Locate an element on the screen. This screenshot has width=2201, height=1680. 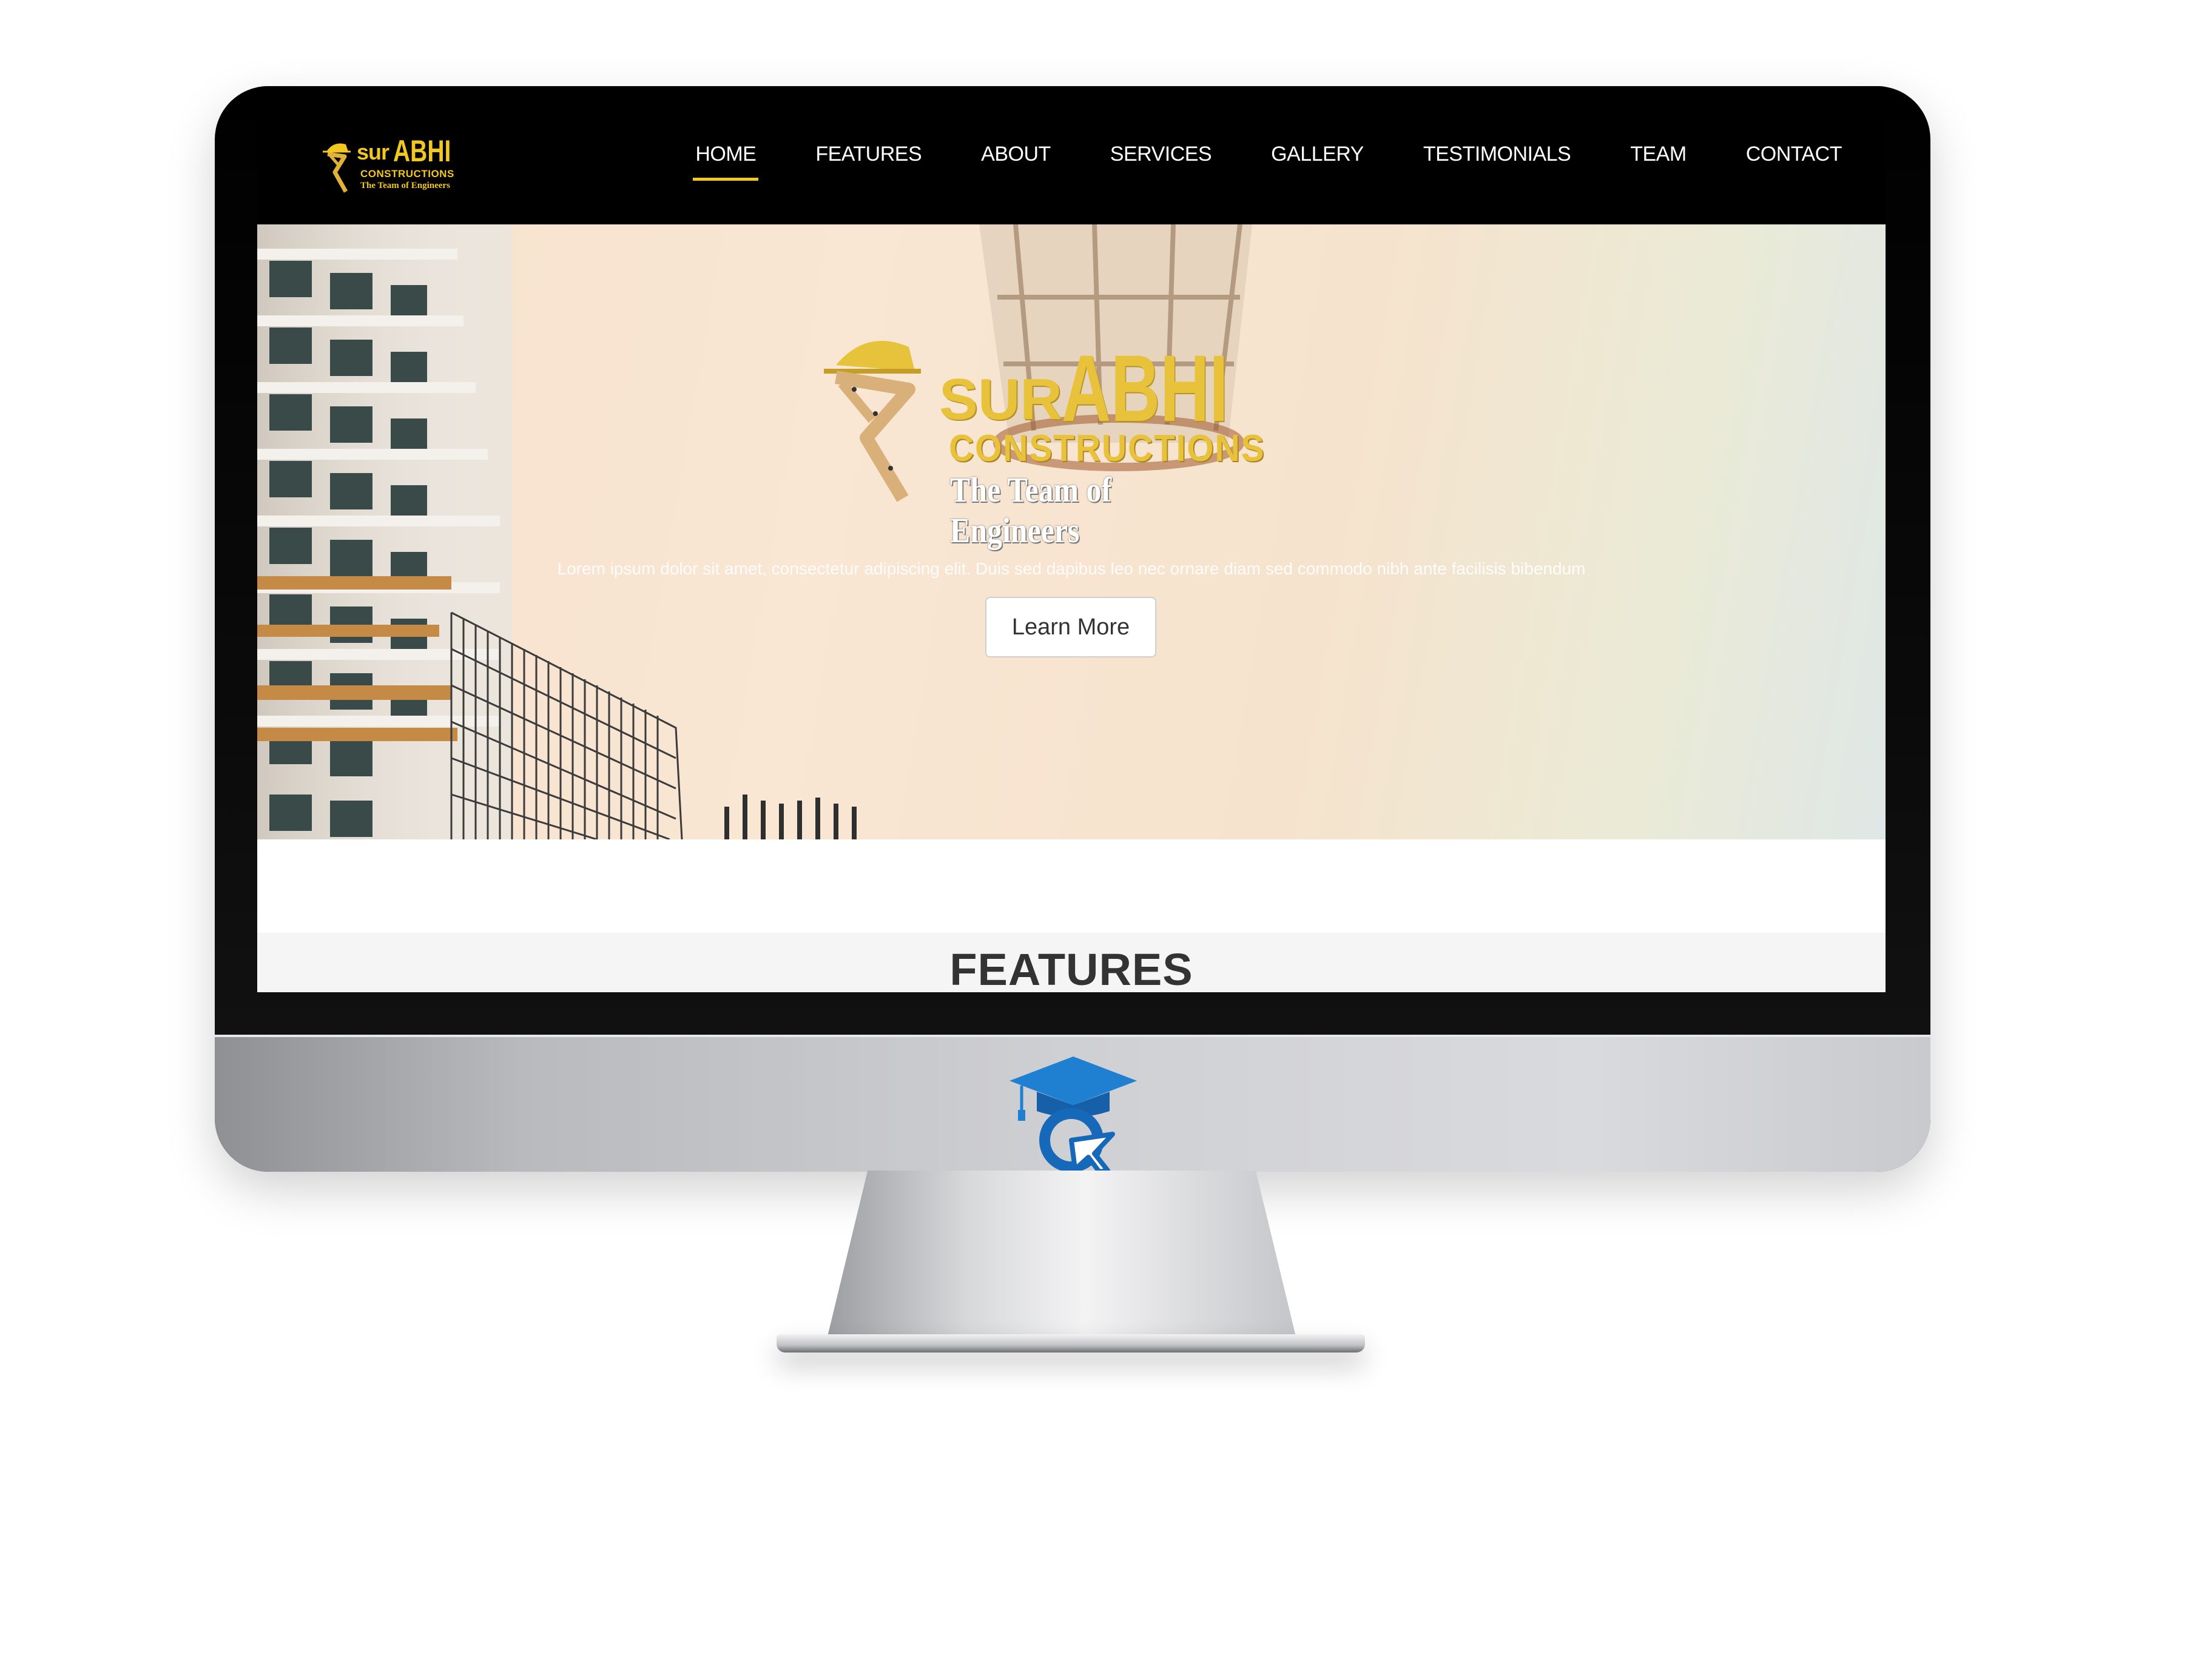
monitor-stand-base is located at coordinates (1071, 1343).